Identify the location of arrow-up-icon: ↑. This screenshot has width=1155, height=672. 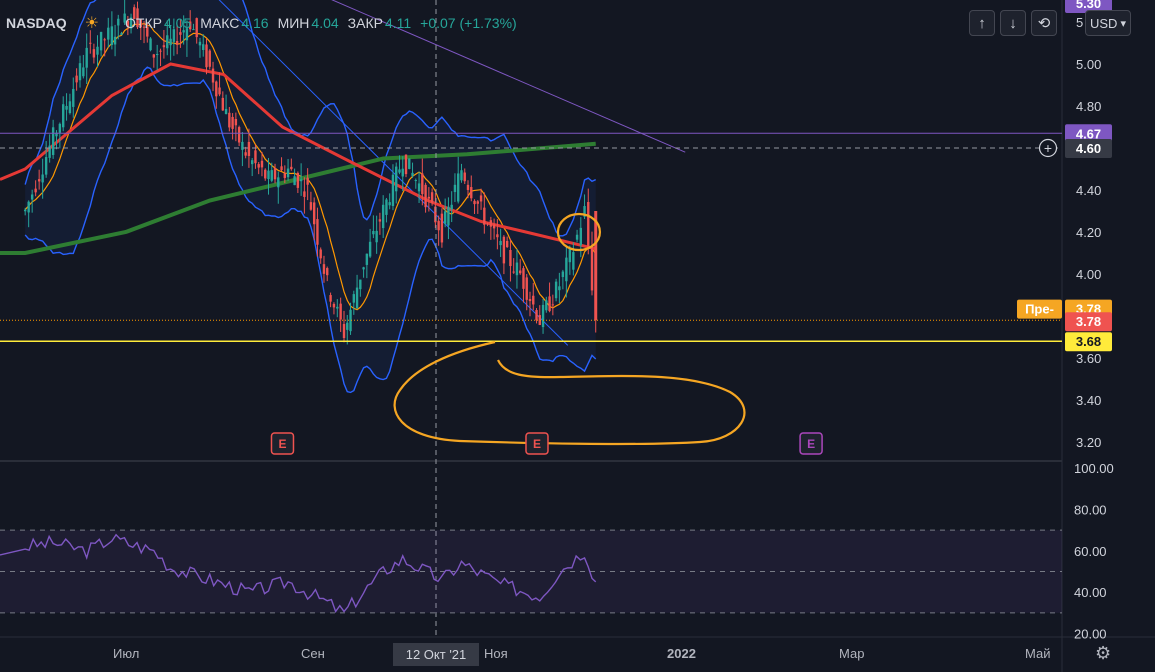
(982, 23).